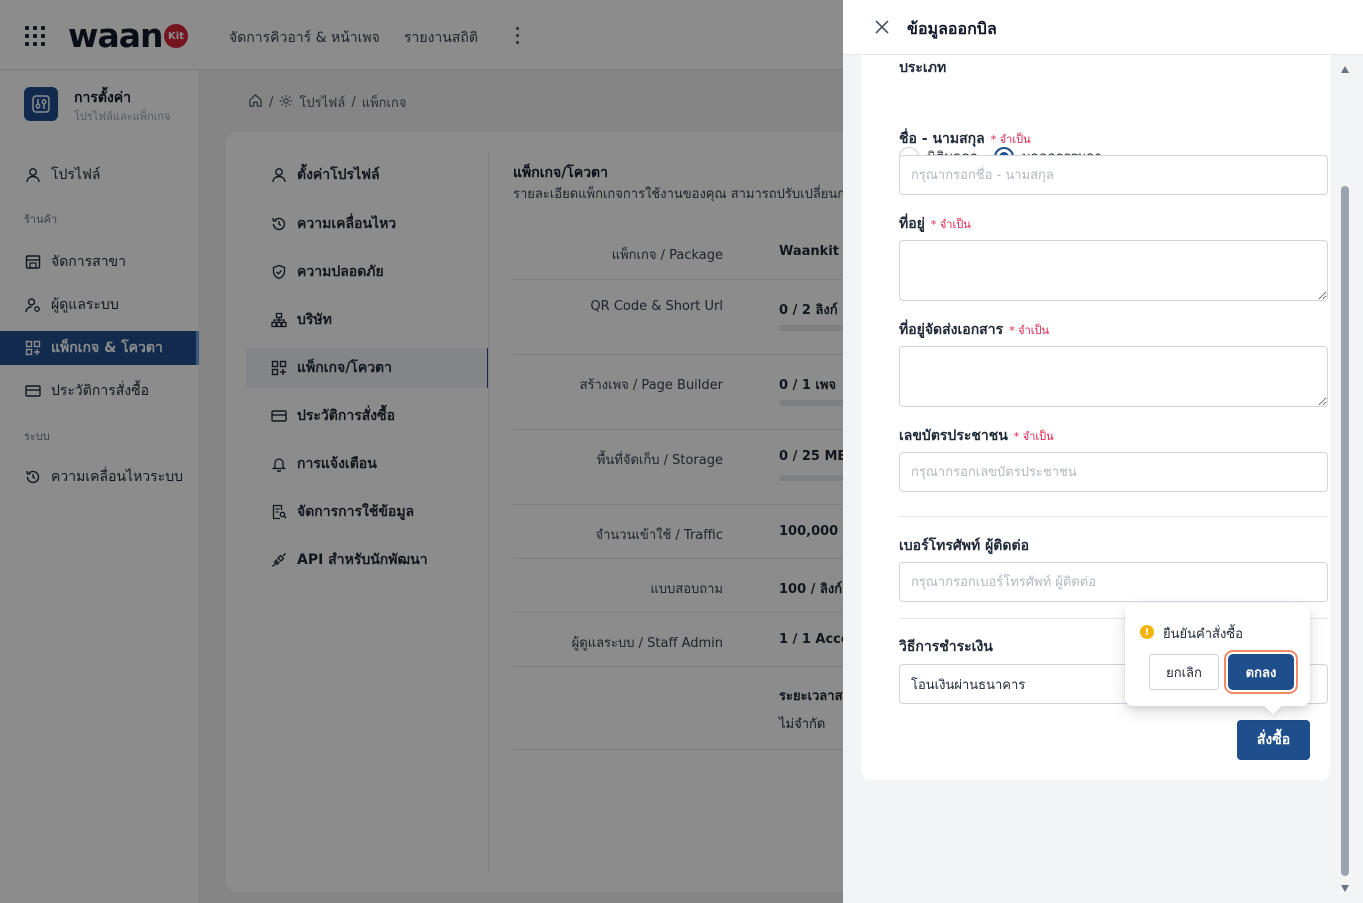 Image resolution: width=1363 pixels, height=903 pixels. What do you see at coordinates (964, 546) in the screenshot?
I see `phone-label: เบอร์โทรศัพท์ ผู้ติดต่อ` at bounding box center [964, 546].